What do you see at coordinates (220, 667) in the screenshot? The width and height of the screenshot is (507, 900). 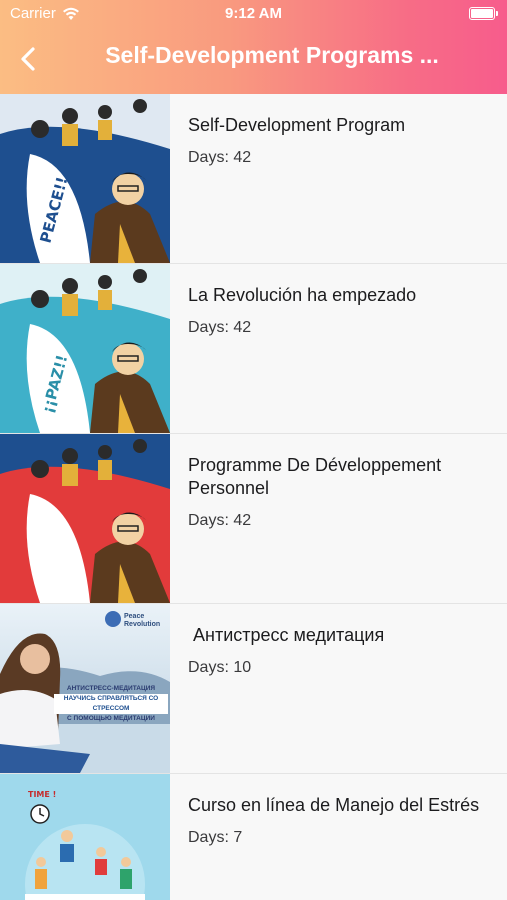 I see `program-days: Days: 10` at bounding box center [220, 667].